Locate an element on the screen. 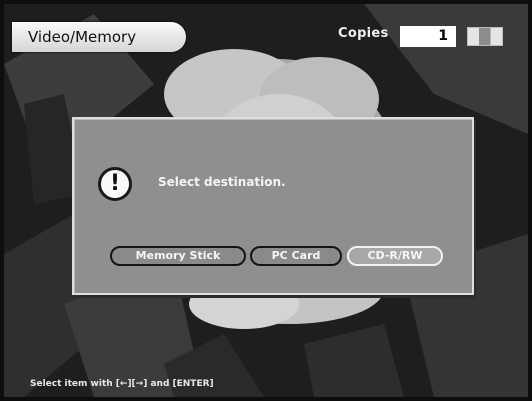  exclamation-icon: ! is located at coordinates (115, 184).